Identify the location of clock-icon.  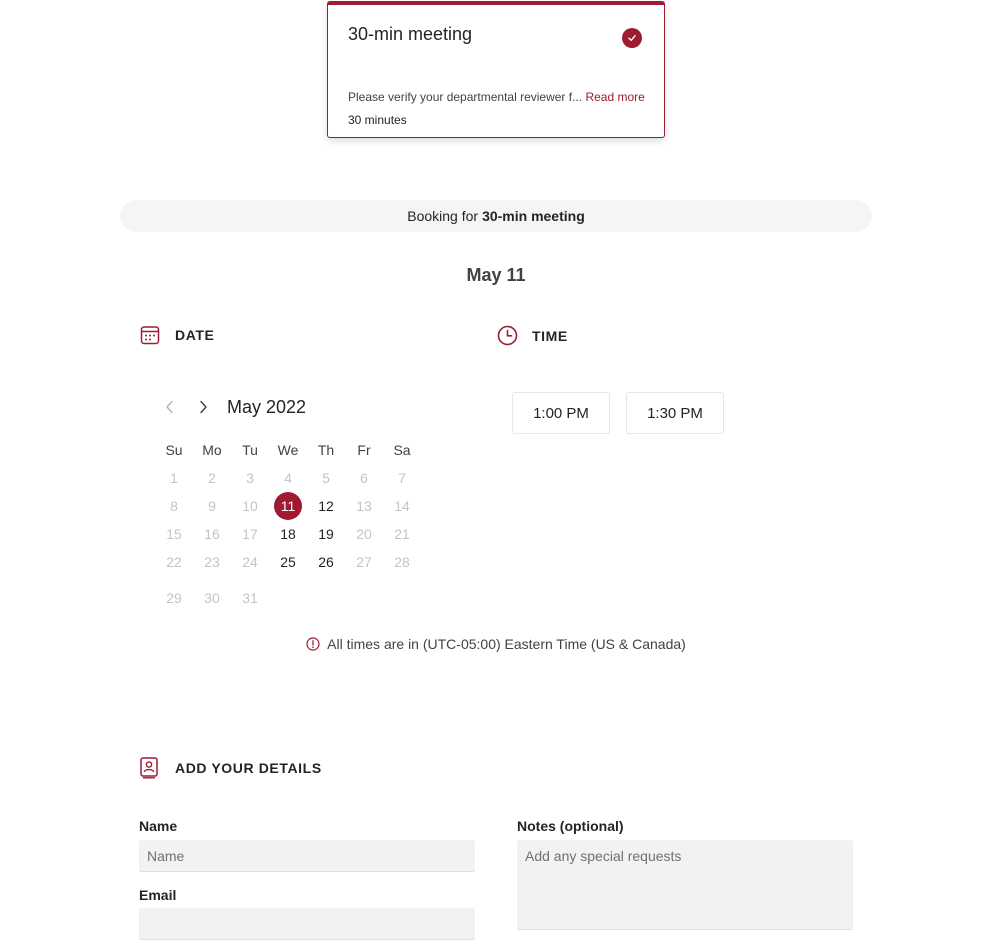
(507, 335).